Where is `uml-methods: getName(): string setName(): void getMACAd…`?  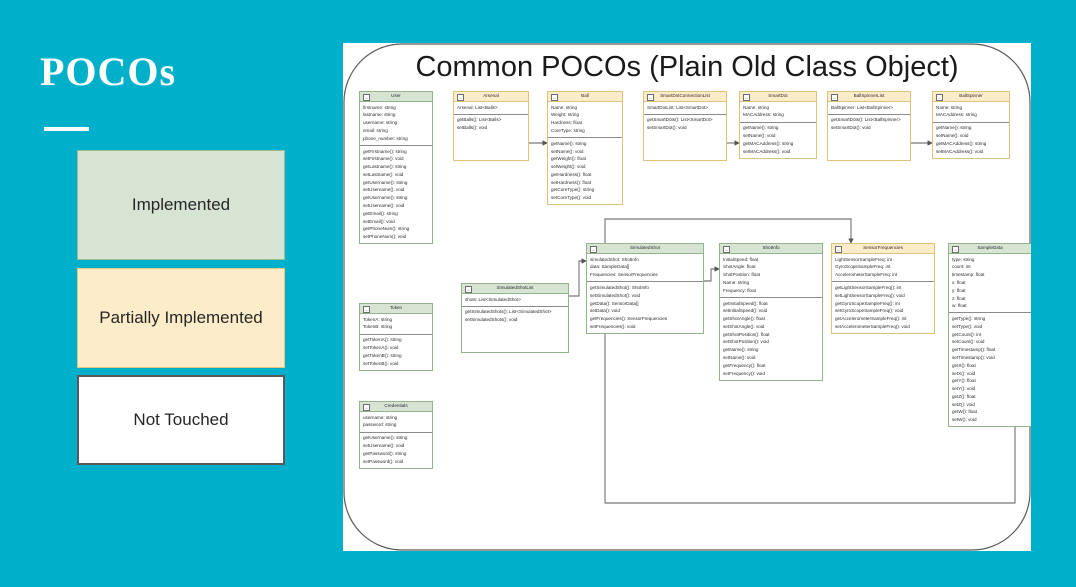 uml-methods: getName(): string setName(): void getMACAd… is located at coordinates (778, 140).